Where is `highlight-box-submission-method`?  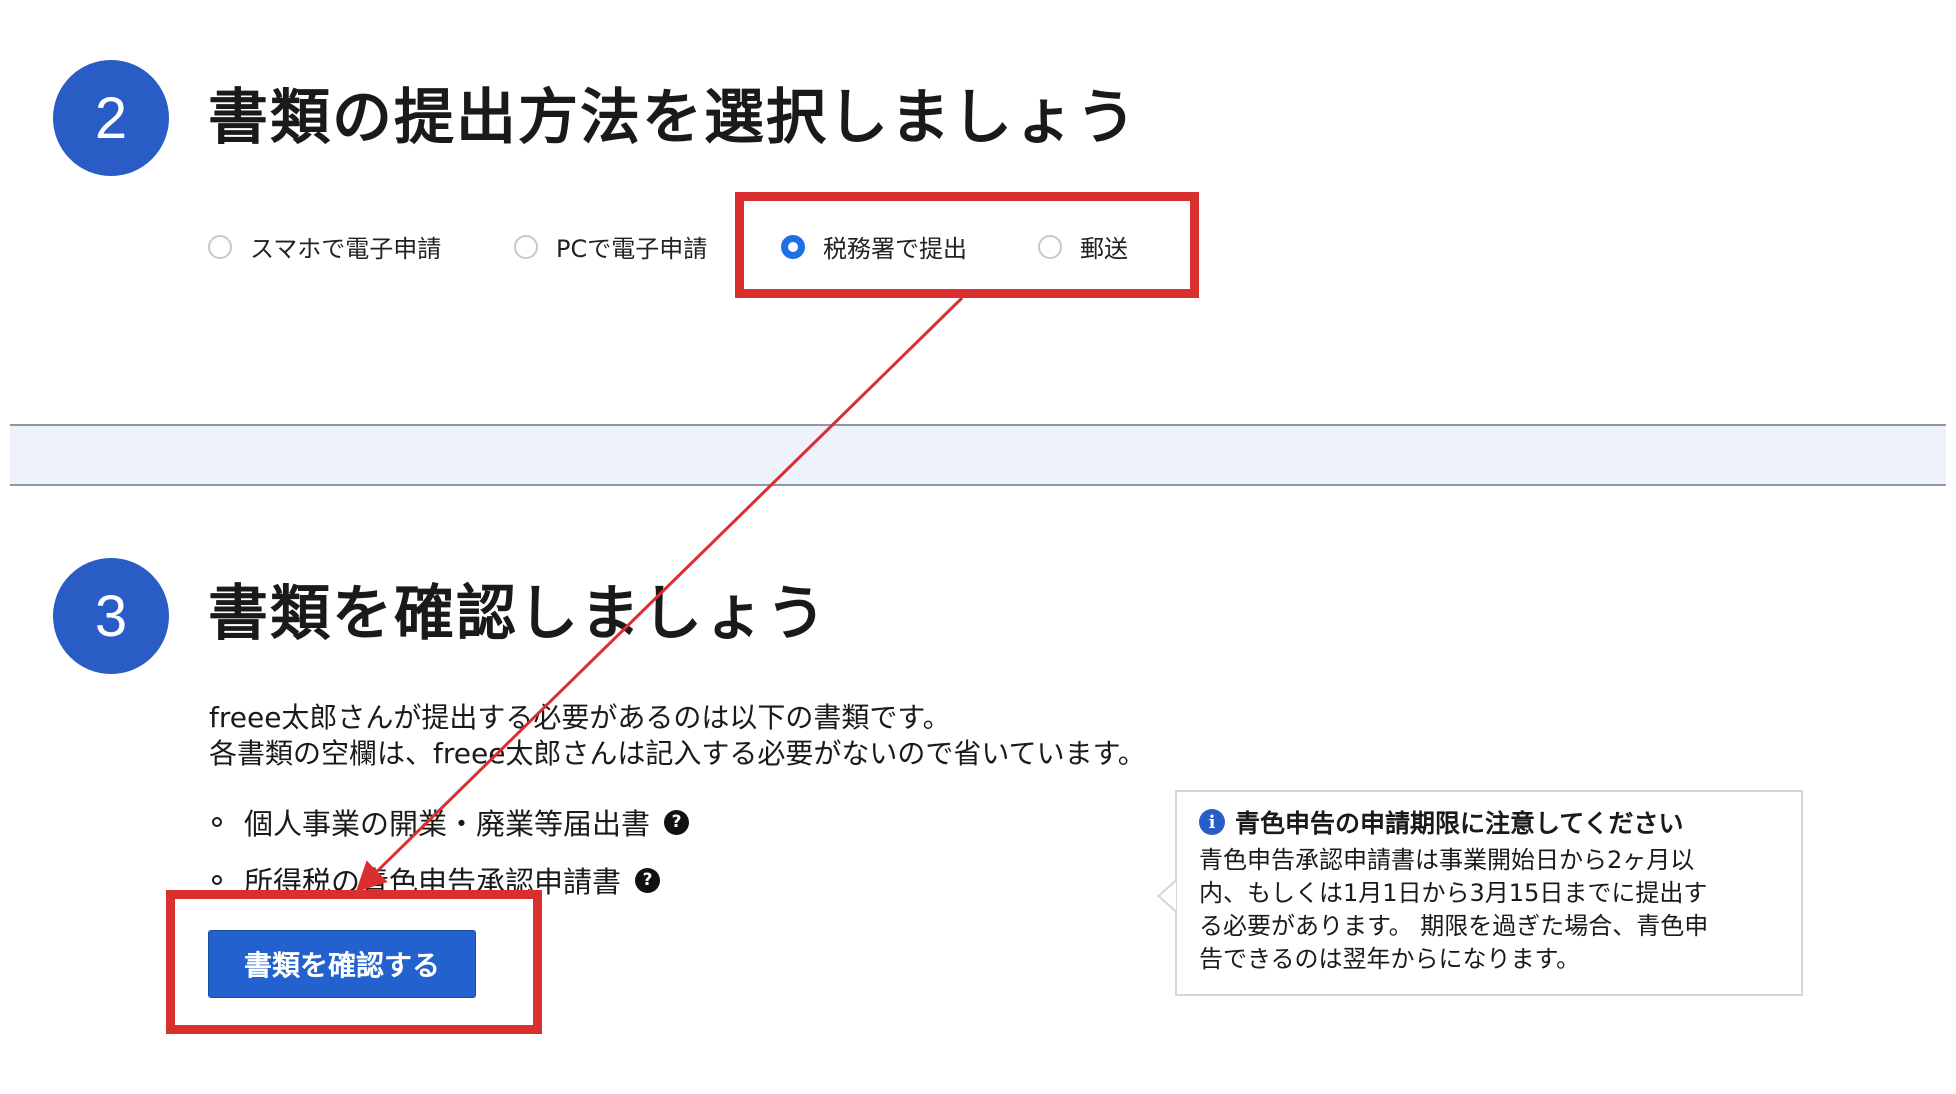 highlight-box-submission-method is located at coordinates (967, 245).